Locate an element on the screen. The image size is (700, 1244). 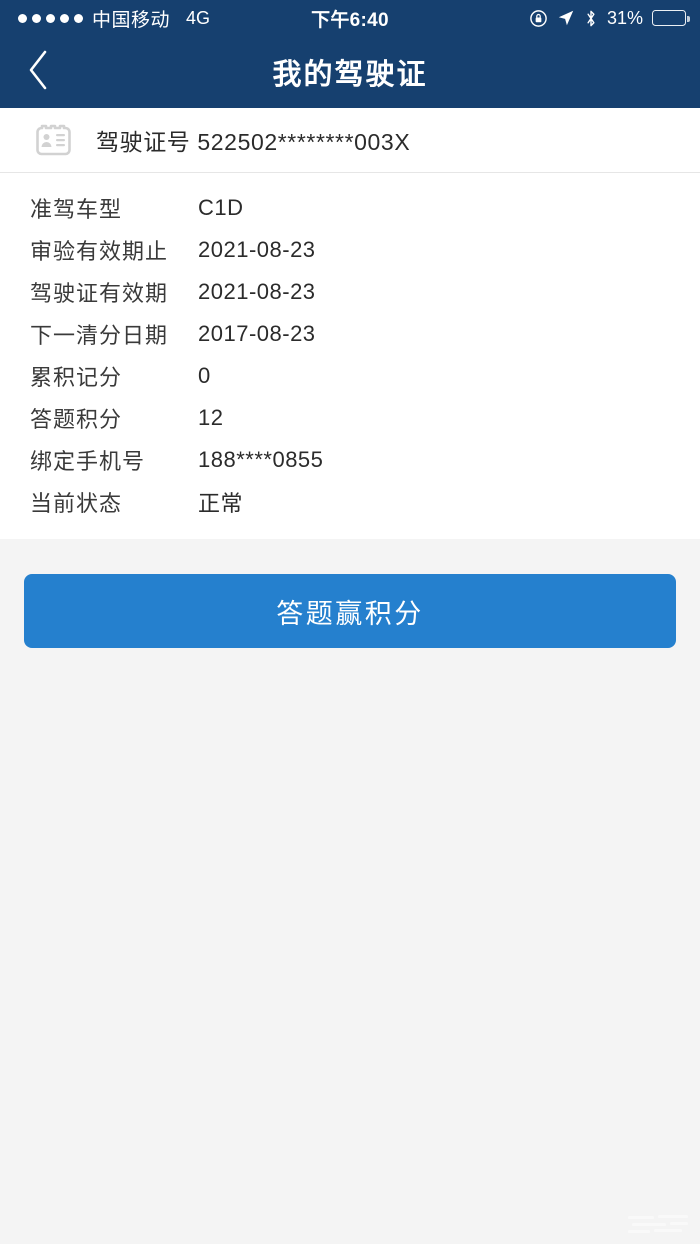
license-detail-row: 累积记分 0 is located at coordinates (350, 376).